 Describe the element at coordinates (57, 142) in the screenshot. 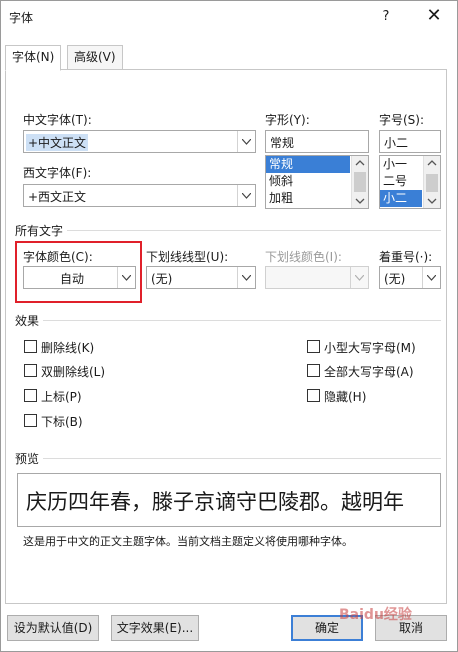

I see `chinese-font-value: +中文正文` at that location.